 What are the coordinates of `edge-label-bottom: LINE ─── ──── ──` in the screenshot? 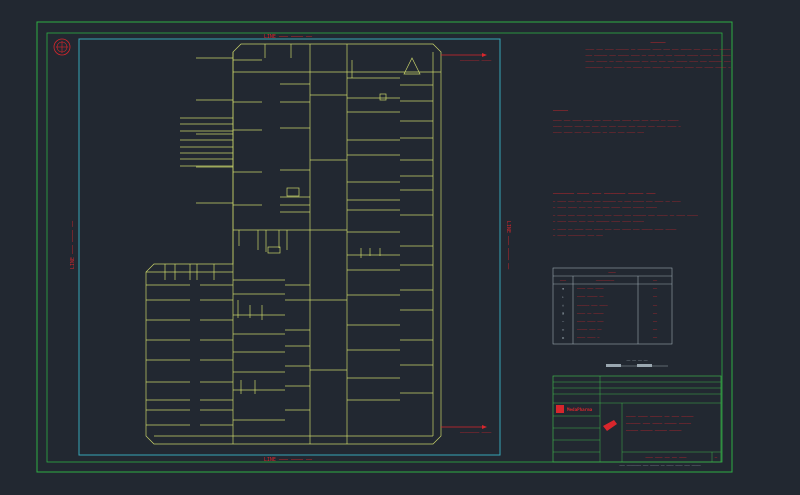 It's located at (288, 460).